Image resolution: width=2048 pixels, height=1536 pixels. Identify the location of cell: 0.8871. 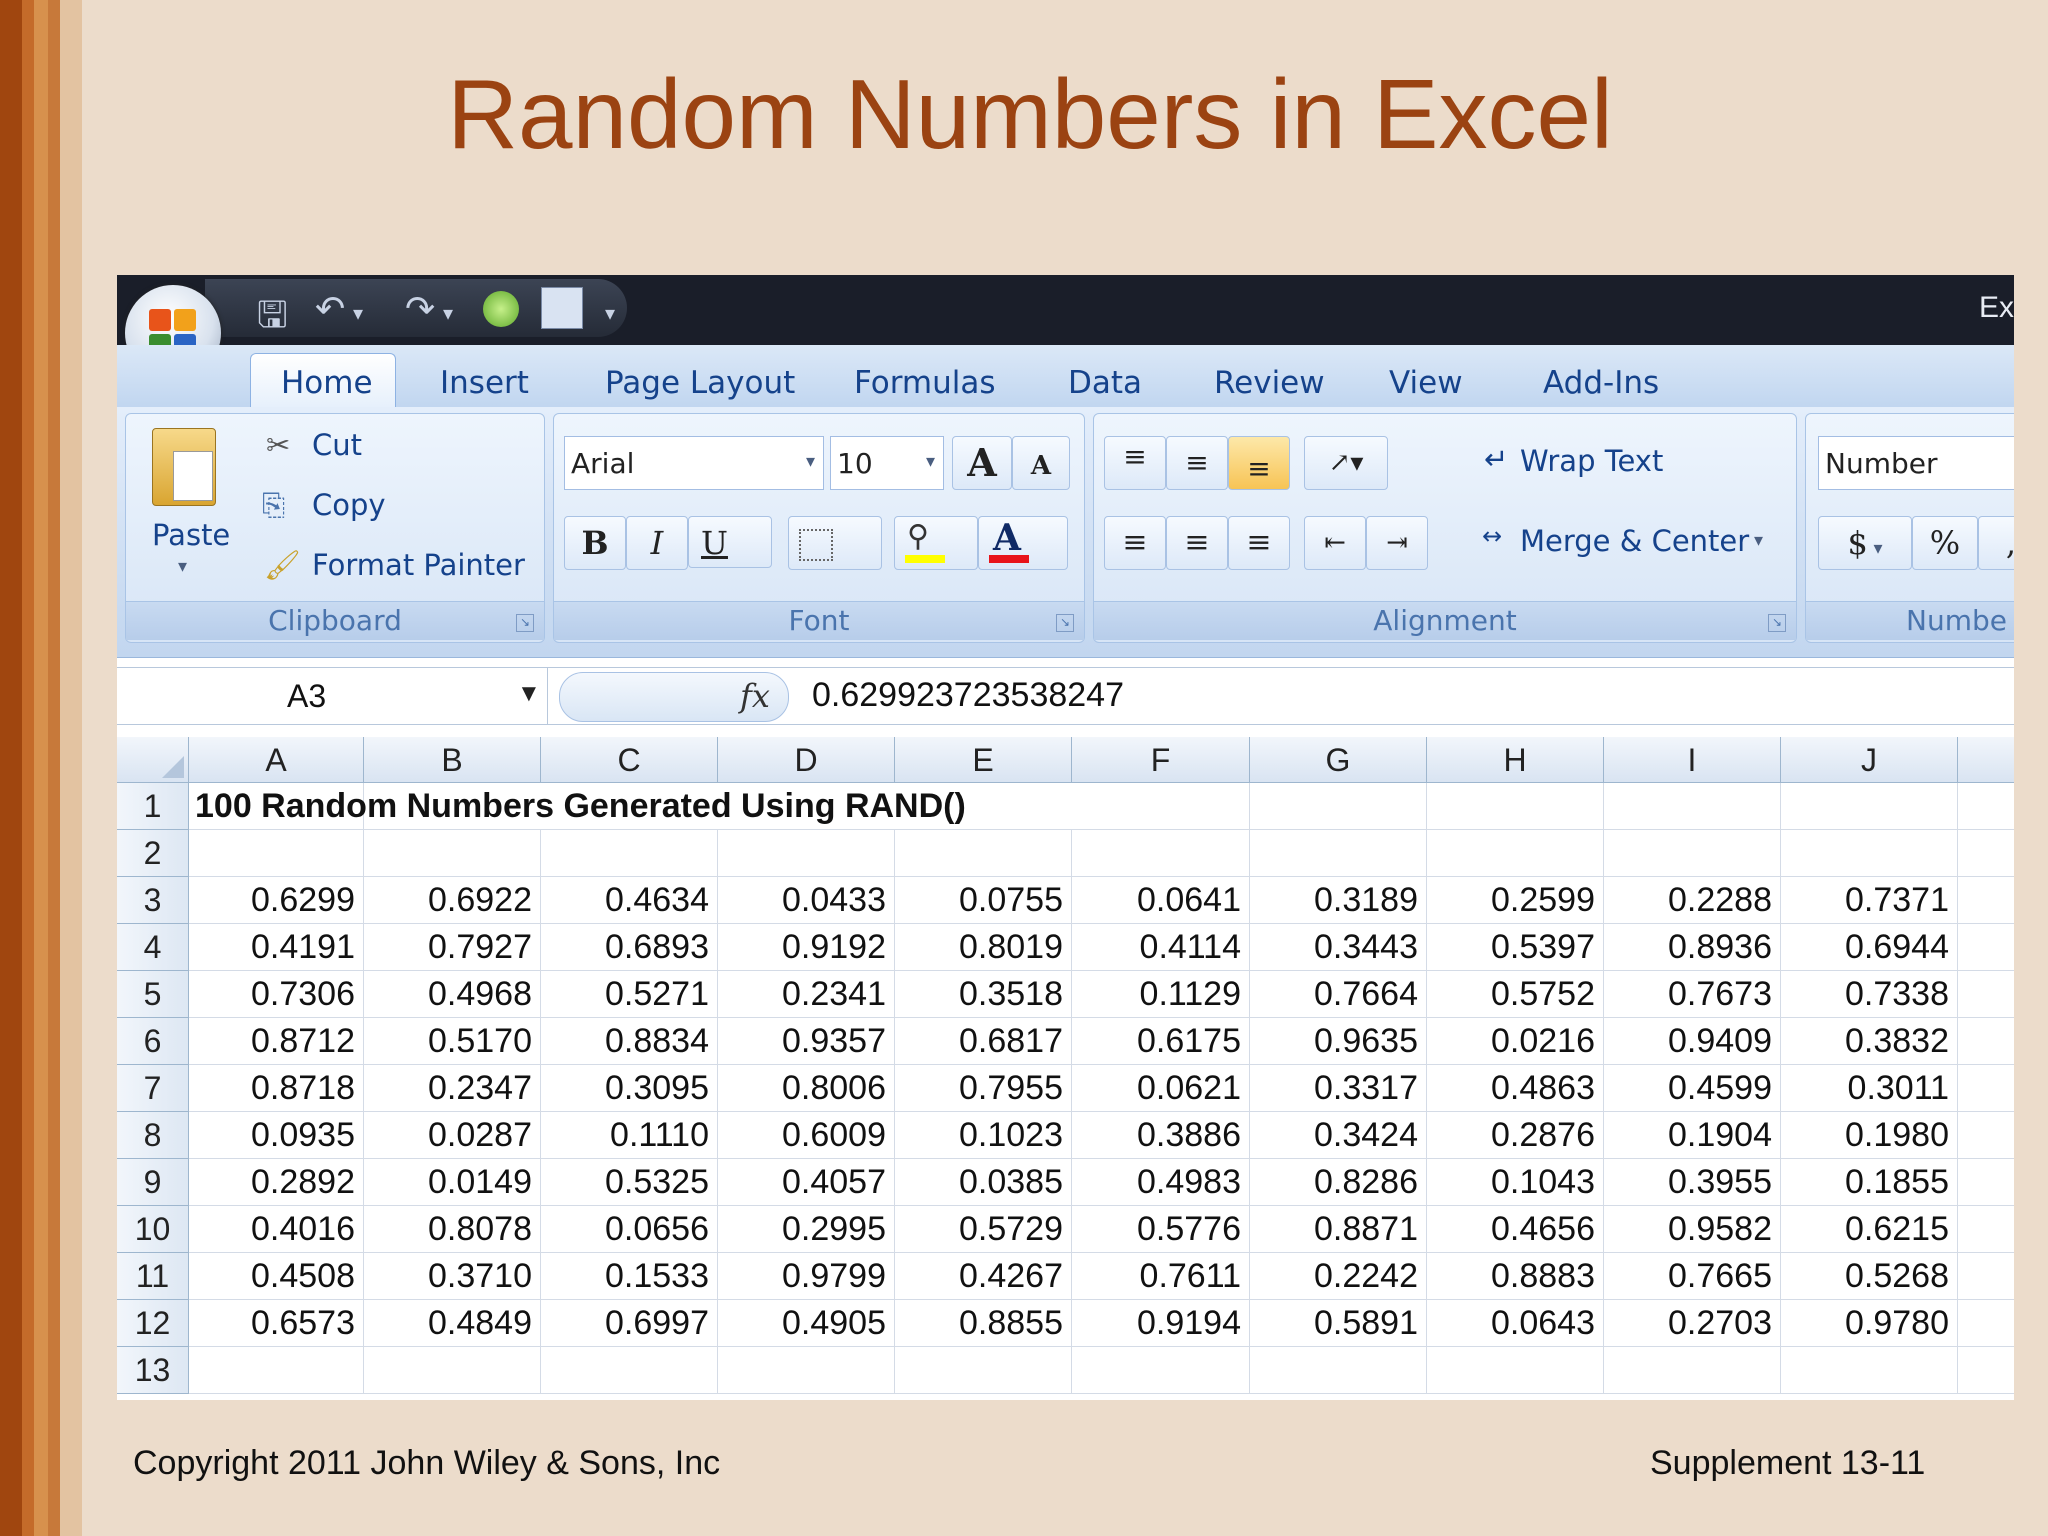
(1338, 1229).